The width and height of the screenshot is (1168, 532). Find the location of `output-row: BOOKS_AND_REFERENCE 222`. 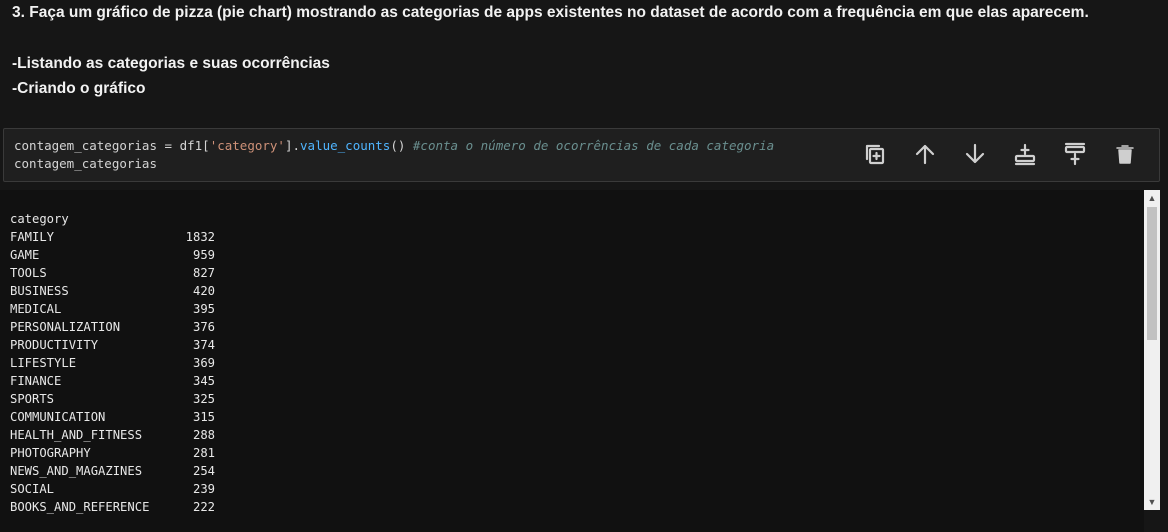

output-row: BOOKS_AND_REFERENCE 222 is located at coordinates (112, 507).